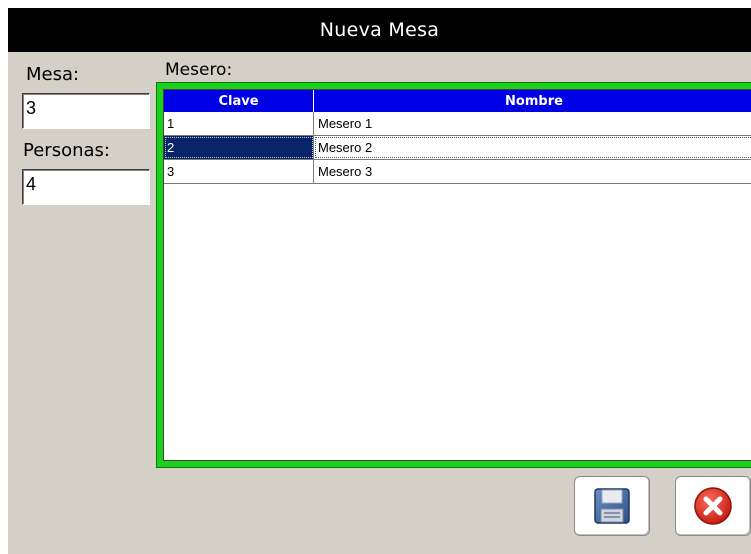 This screenshot has width=751, height=554. What do you see at coordinates (239, 147) in the screenshot?
I see `cell-clave: 2` at bounding box center [239, 147].